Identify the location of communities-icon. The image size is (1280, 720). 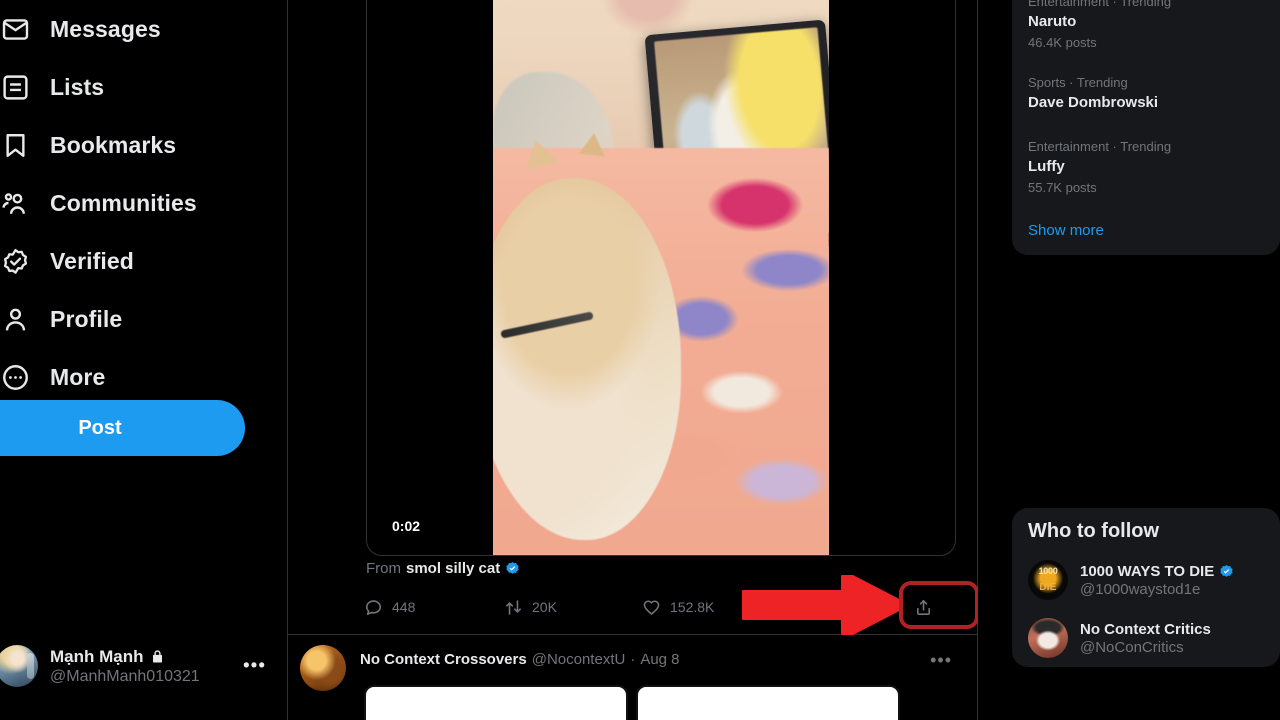
(15, 203).